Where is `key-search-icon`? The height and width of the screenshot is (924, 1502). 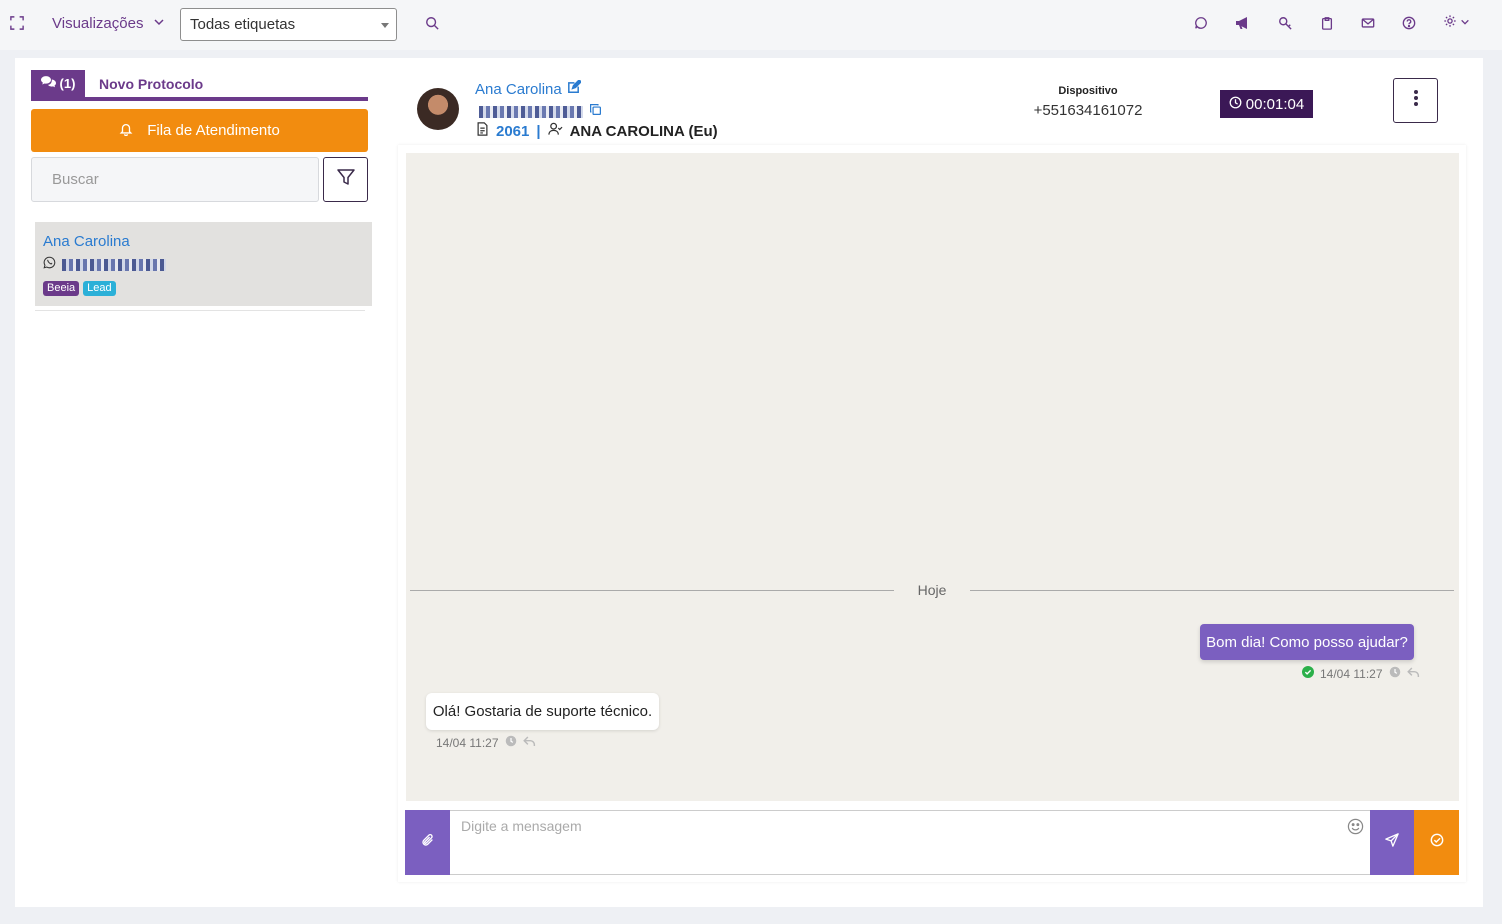
key-search-icon is located at coordinates (1285, 23).